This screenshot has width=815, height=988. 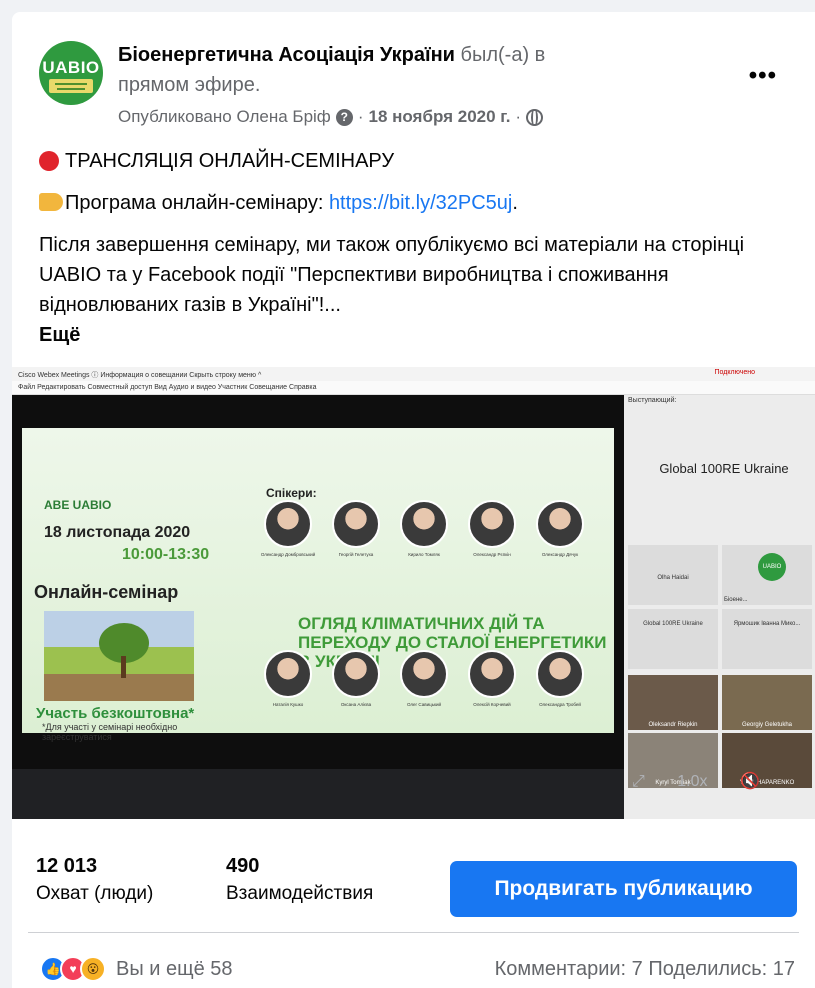 What do you see at coordinates (673, 624) in the screenshot?
I see `participant-name: Global 100RE Ukraine` at bounding box center [673, 624].